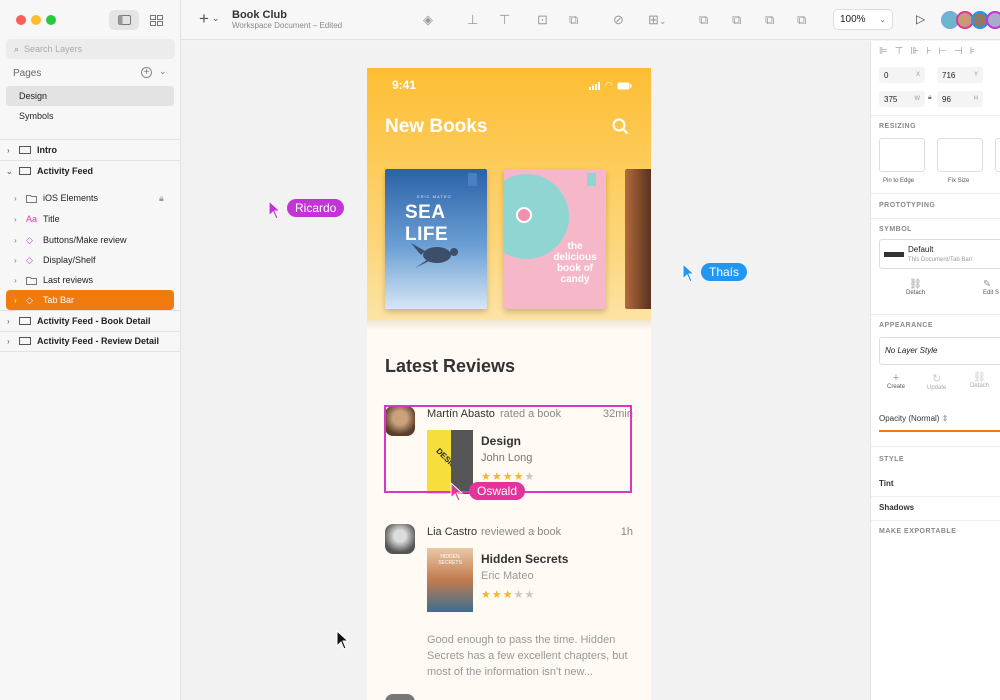 This screenshot has height=700, width=1000. What do you see at coordinates (51, 20) in the screenshot?
I see `zoom-window-button` at bounding box center [51, 20].